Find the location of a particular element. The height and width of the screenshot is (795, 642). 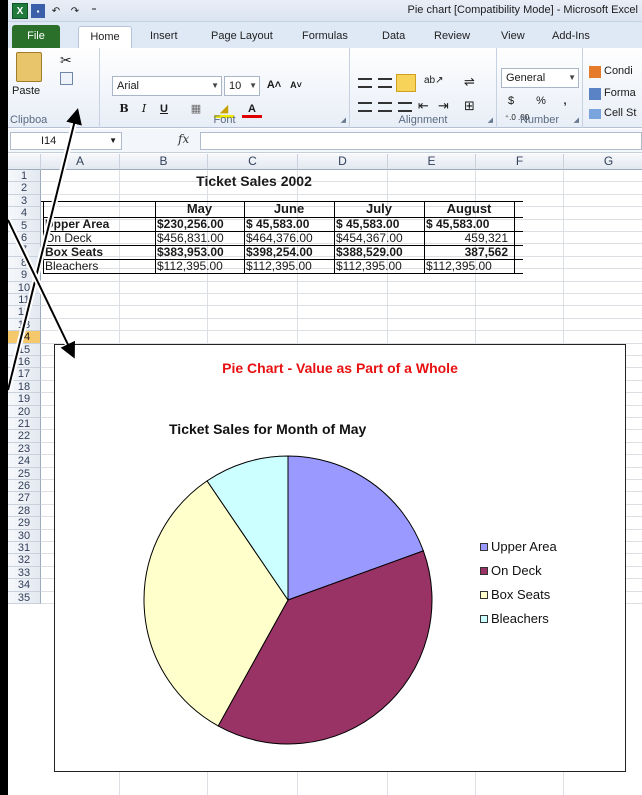

select-all-corner is located at coordinates (24, 162).